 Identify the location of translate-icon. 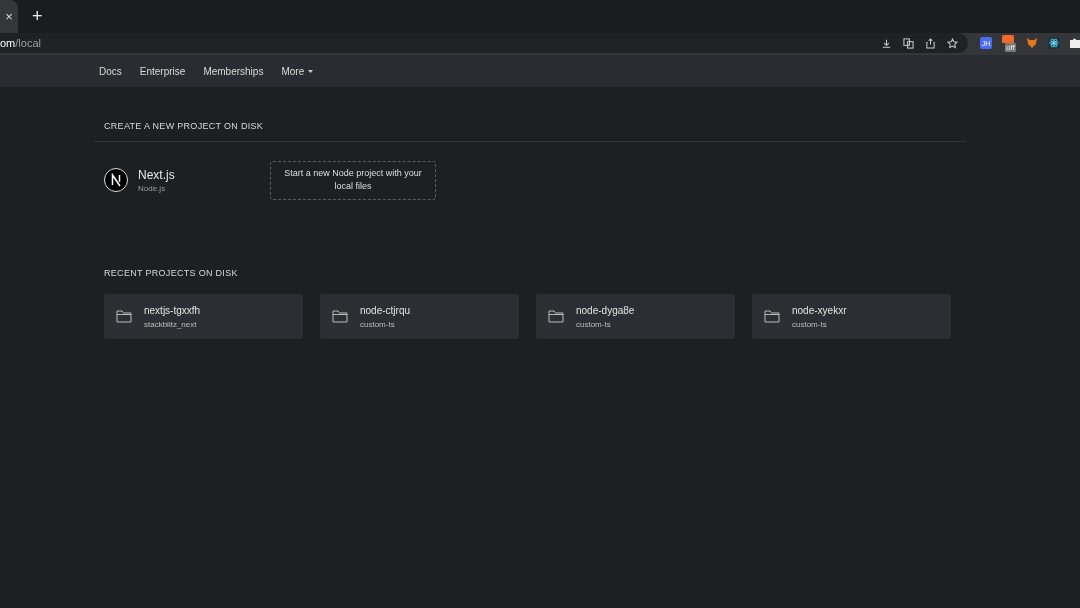
(908, 43).